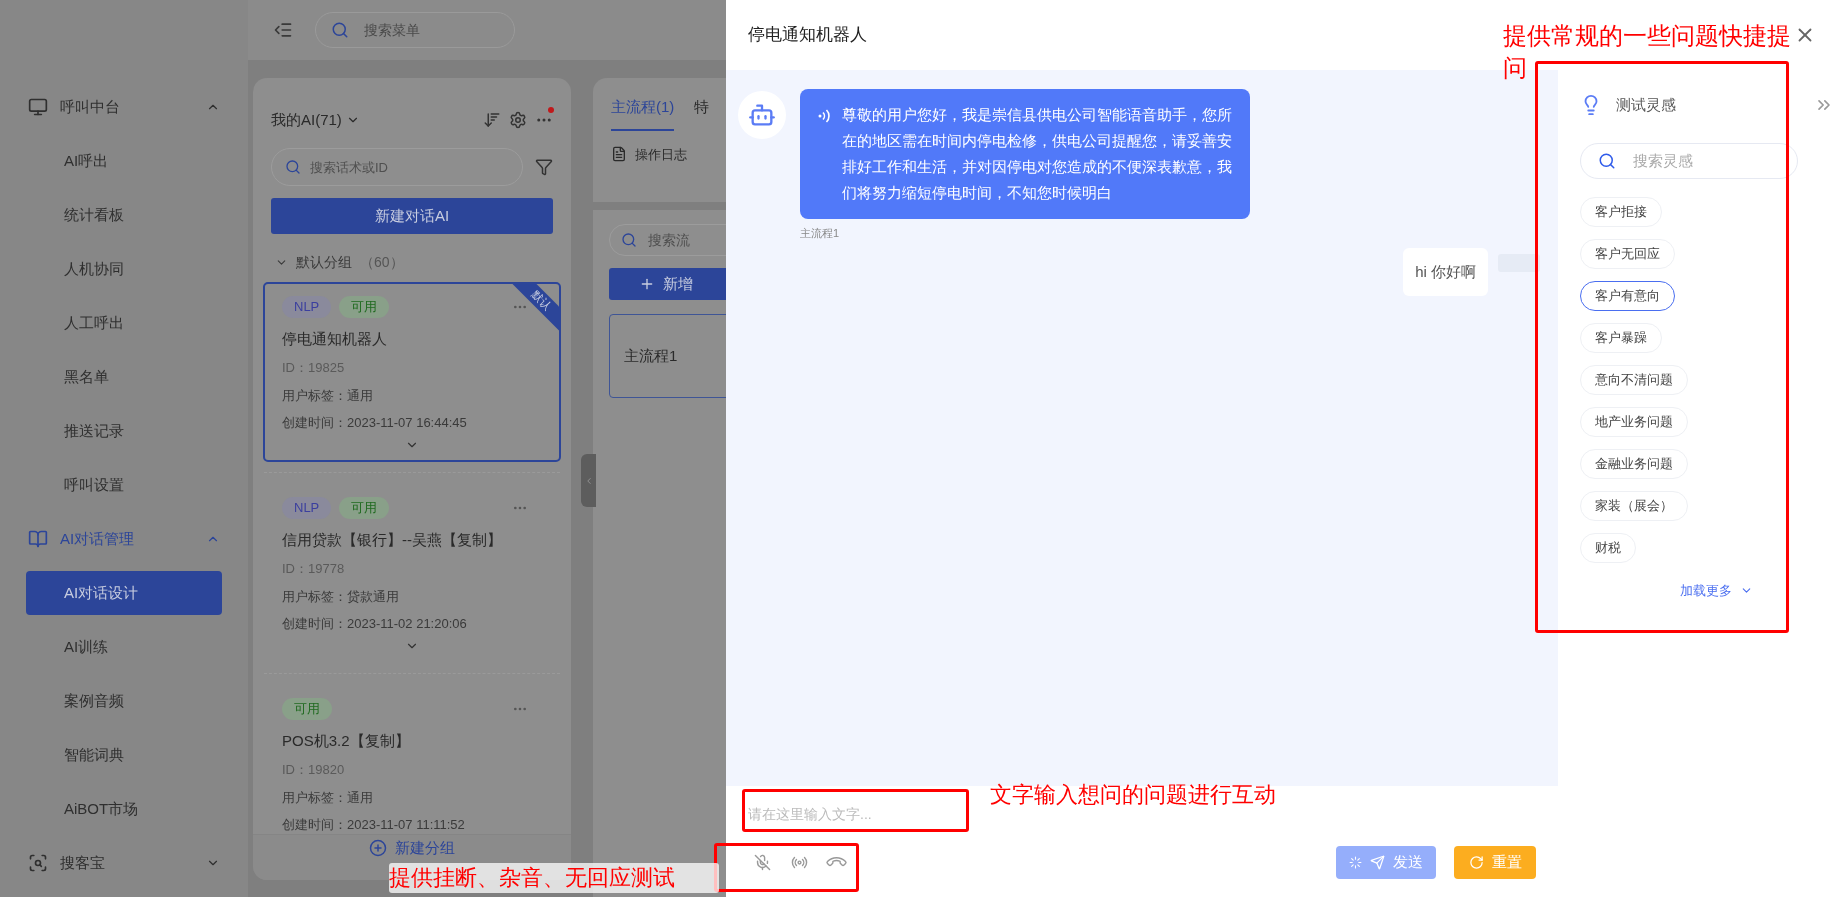 This screenshot has height=897, width=1848. I want to click on broadcast-icon, so click(799, 862).